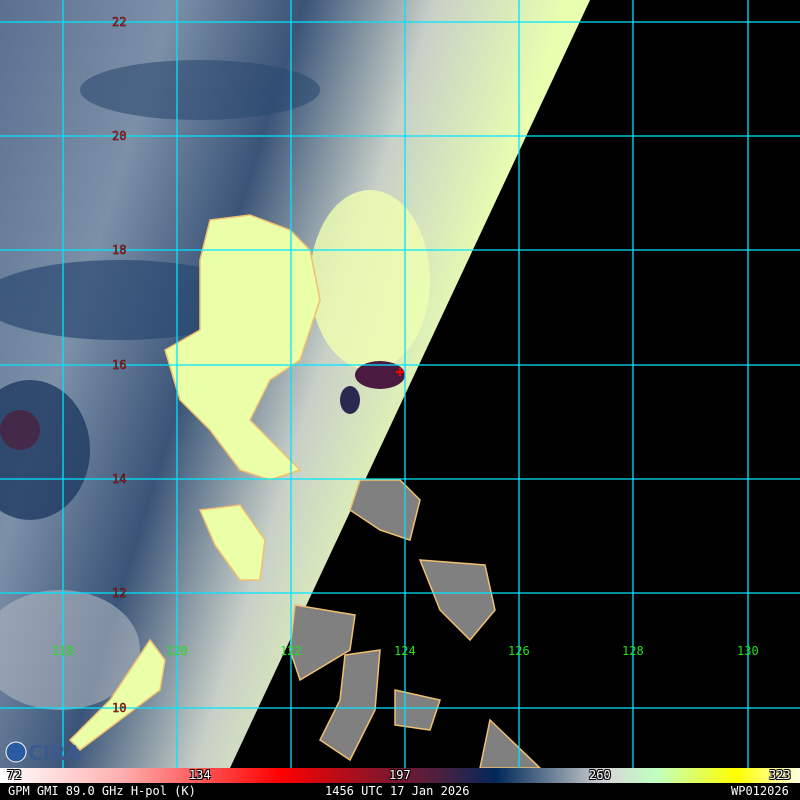 This screenshot has width=800, height=800. Describe the element at coordinates (405, 651) in the screenshot. I see `lon-label: 124` at that location.